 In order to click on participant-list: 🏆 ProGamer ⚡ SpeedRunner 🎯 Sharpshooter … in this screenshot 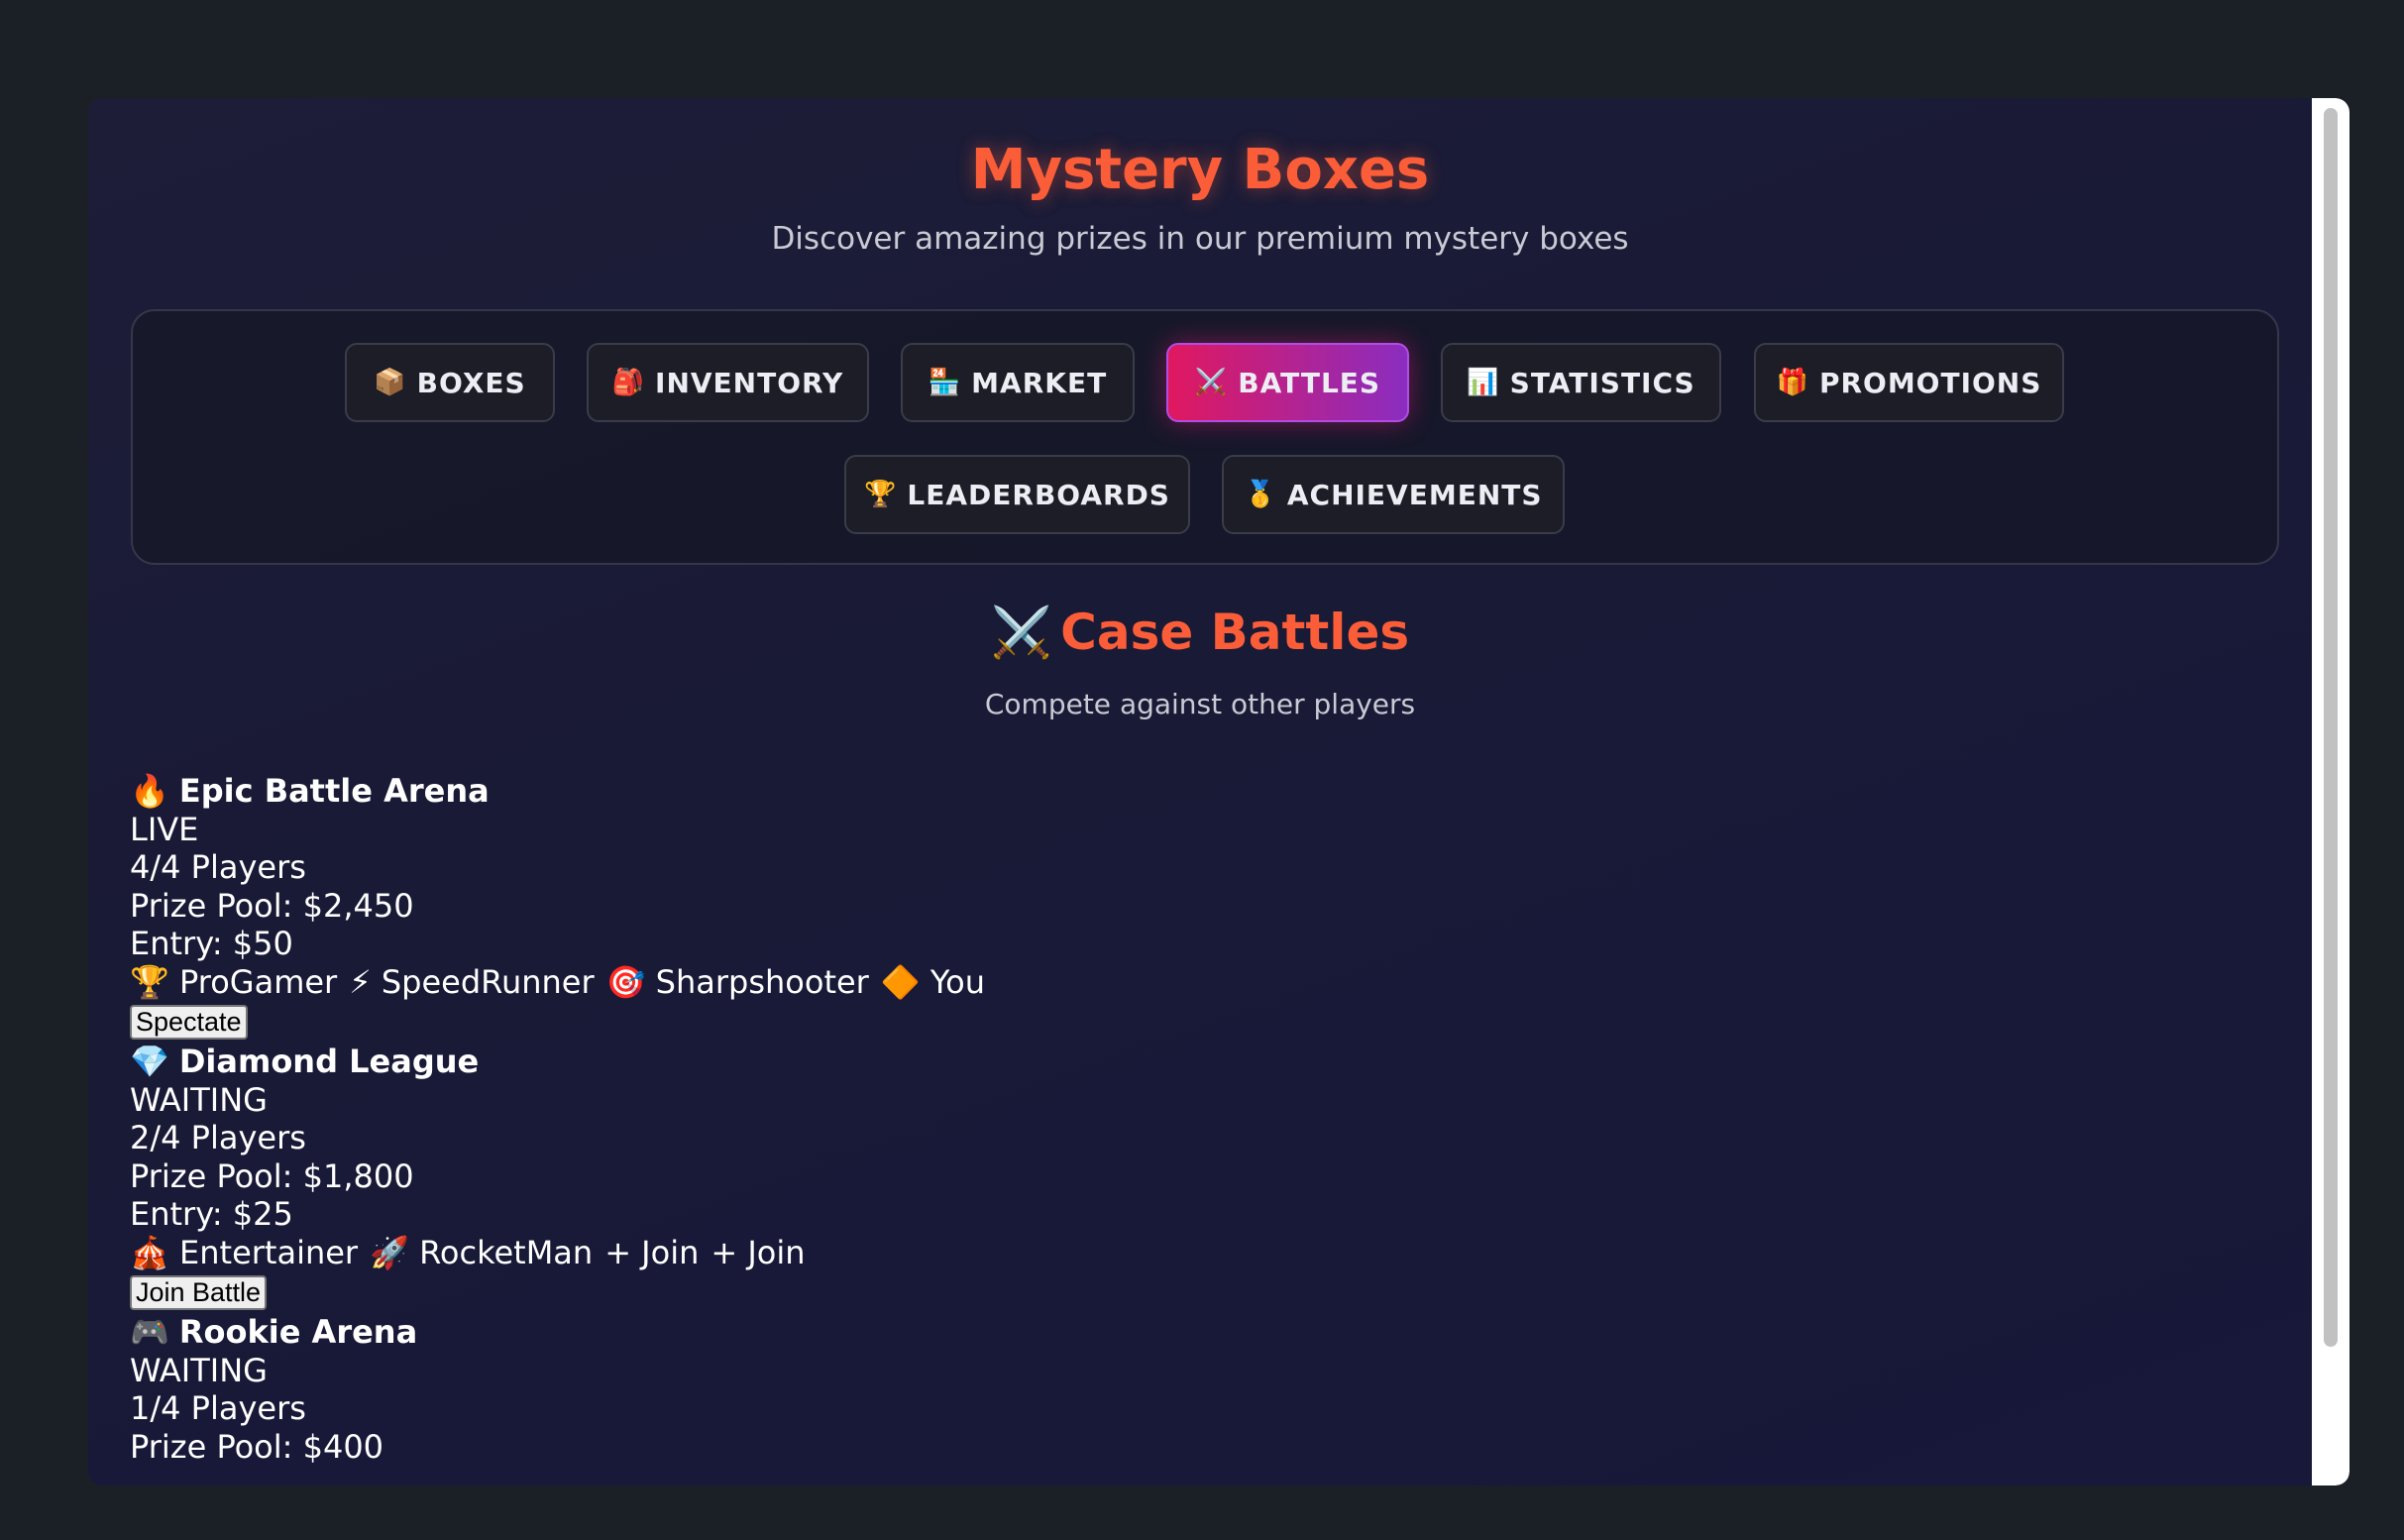, I will do `click(557, 982)`.